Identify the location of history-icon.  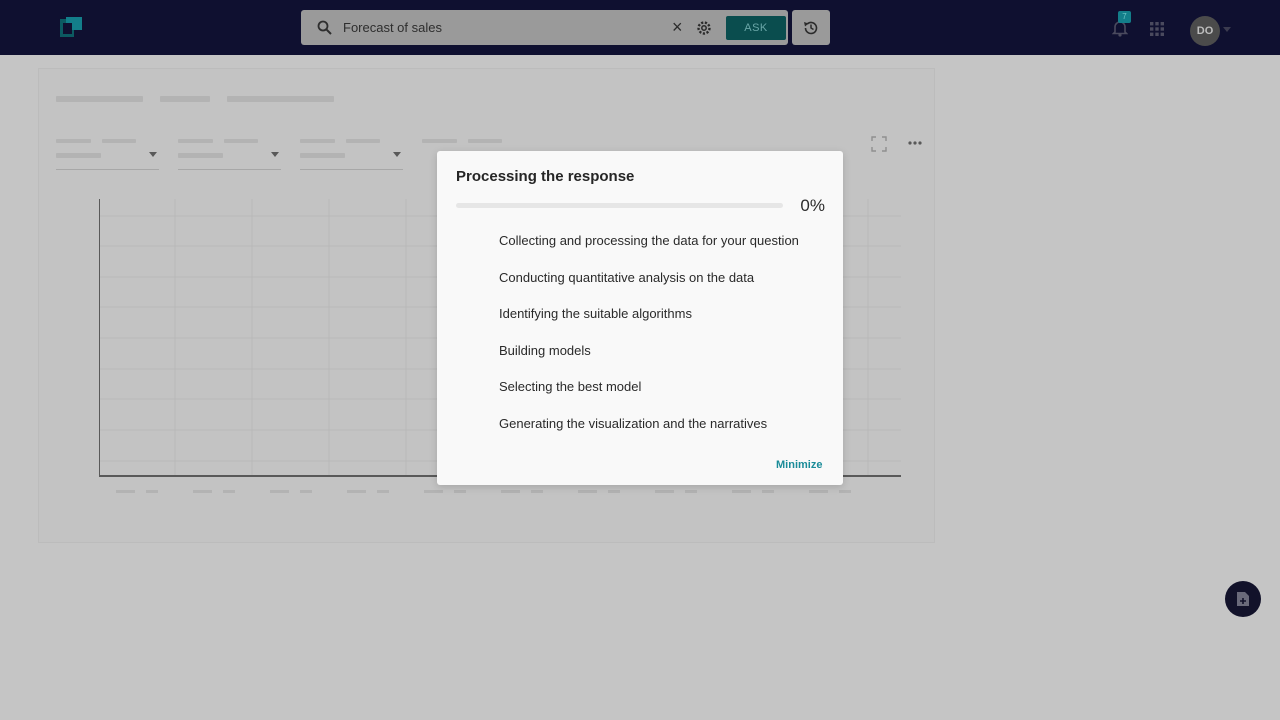
(811, 28).